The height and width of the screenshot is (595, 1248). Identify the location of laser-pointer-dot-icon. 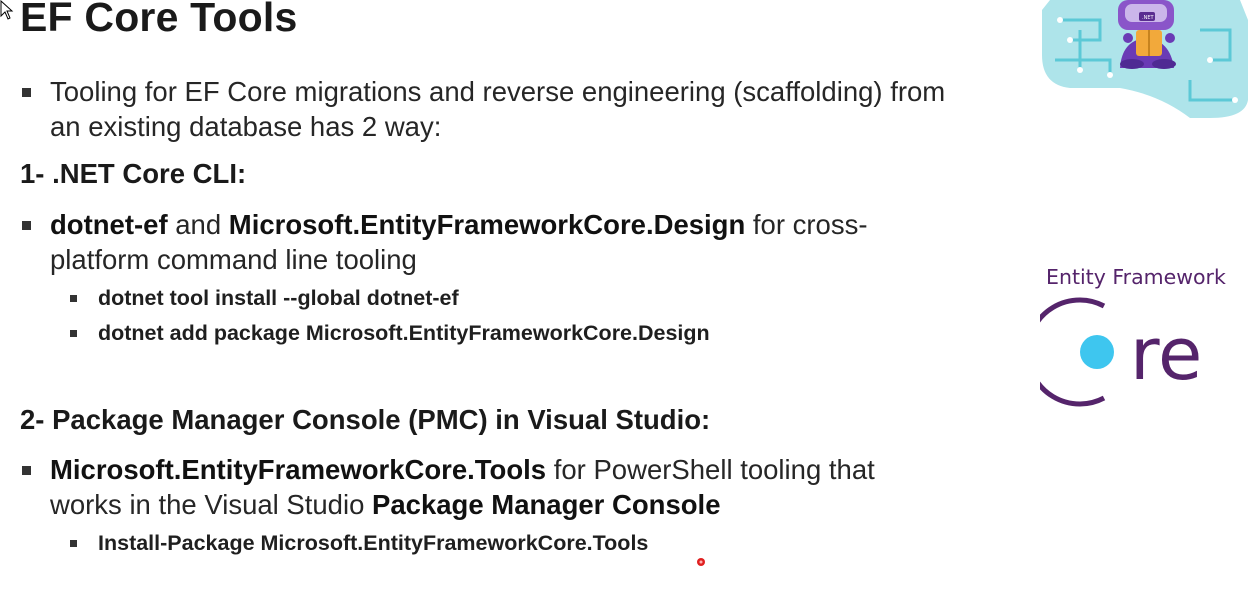
(701, 562).